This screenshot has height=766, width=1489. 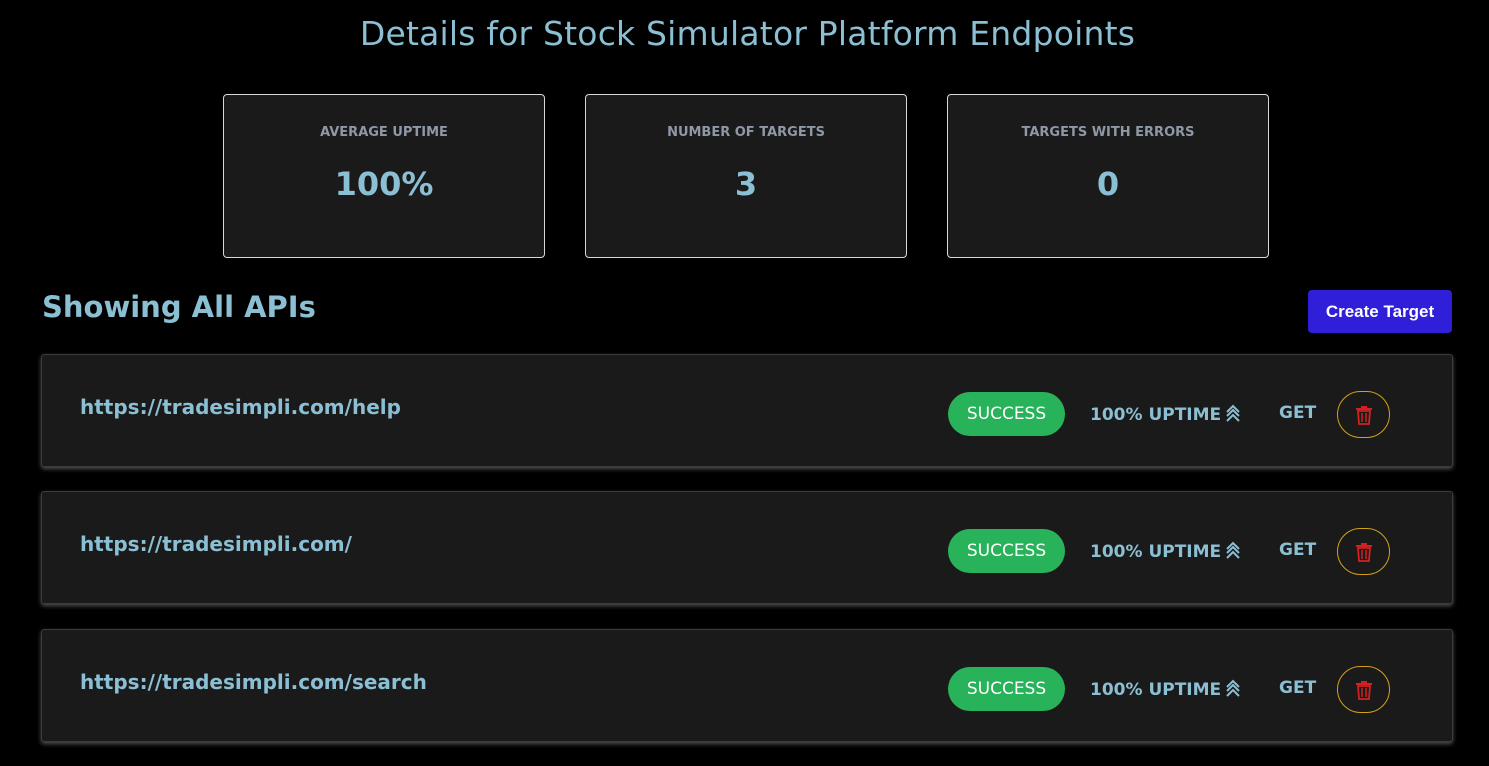 I want to click on stat-value: 3, so click(x=746, y=184).